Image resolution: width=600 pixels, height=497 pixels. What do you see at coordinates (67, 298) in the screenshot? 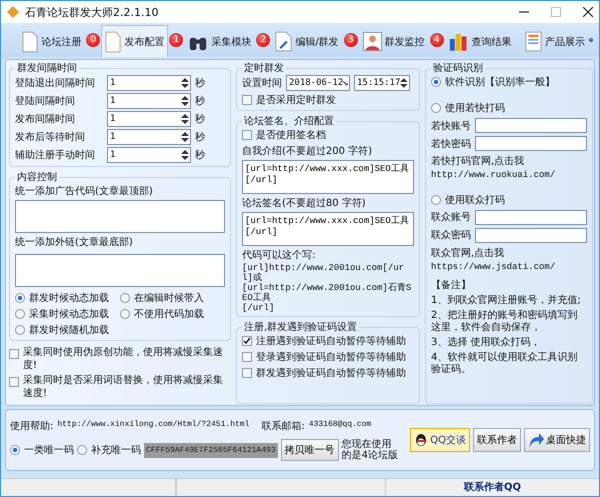
I see `radio-button: 群发时候动态加载` at bounding box center [67, 298].